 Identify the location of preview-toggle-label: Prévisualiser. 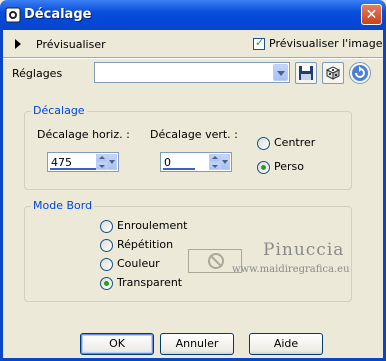
(71, 44).